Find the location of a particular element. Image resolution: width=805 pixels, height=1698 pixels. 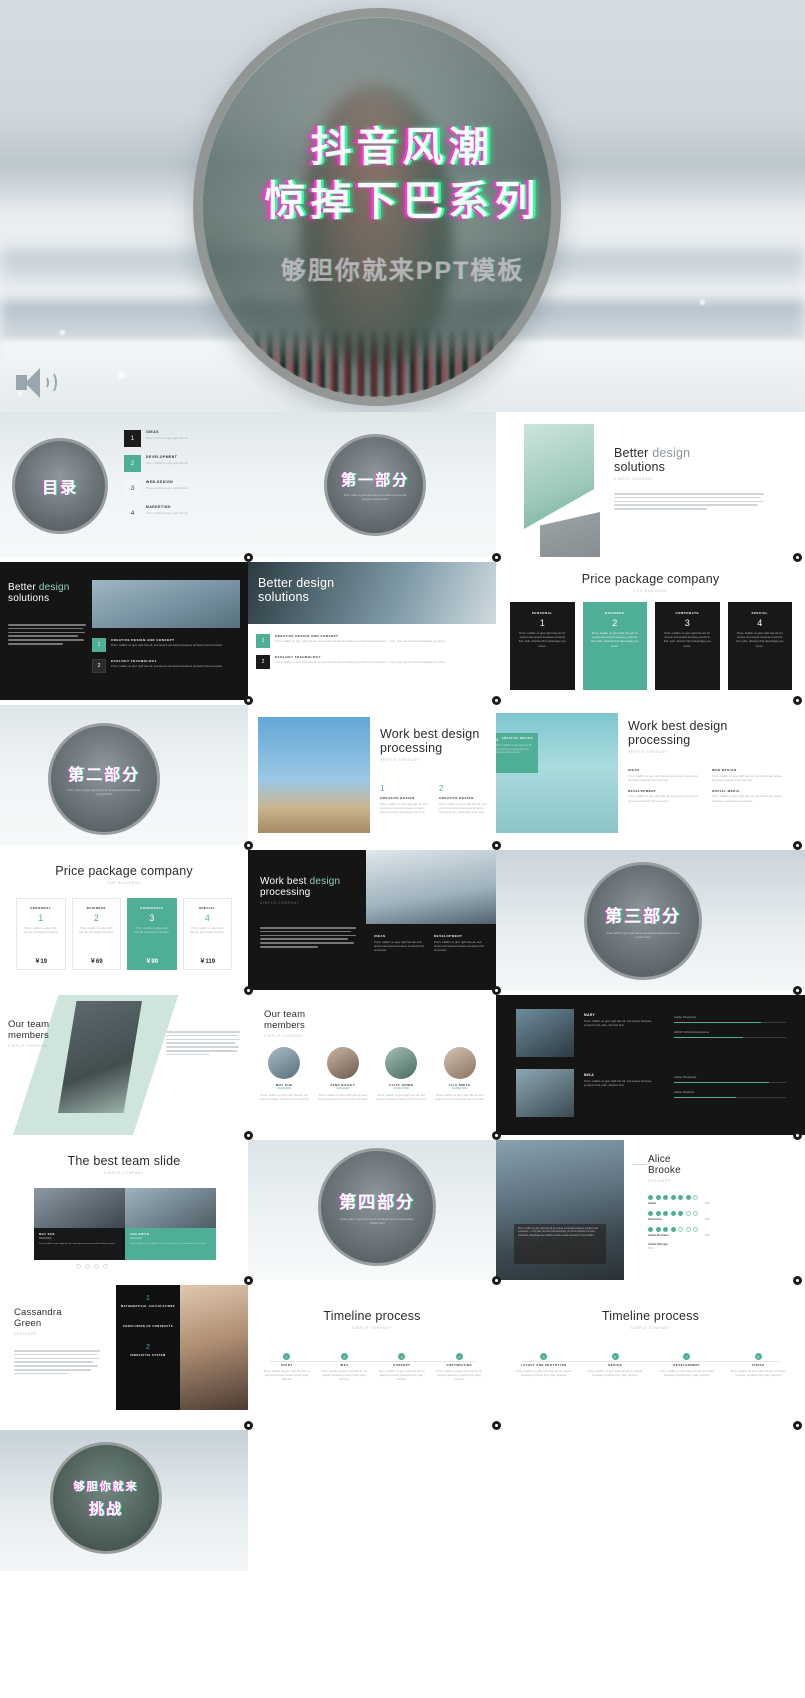

skill-row: Photoshop 80% is located at coordinates (723, 1216).